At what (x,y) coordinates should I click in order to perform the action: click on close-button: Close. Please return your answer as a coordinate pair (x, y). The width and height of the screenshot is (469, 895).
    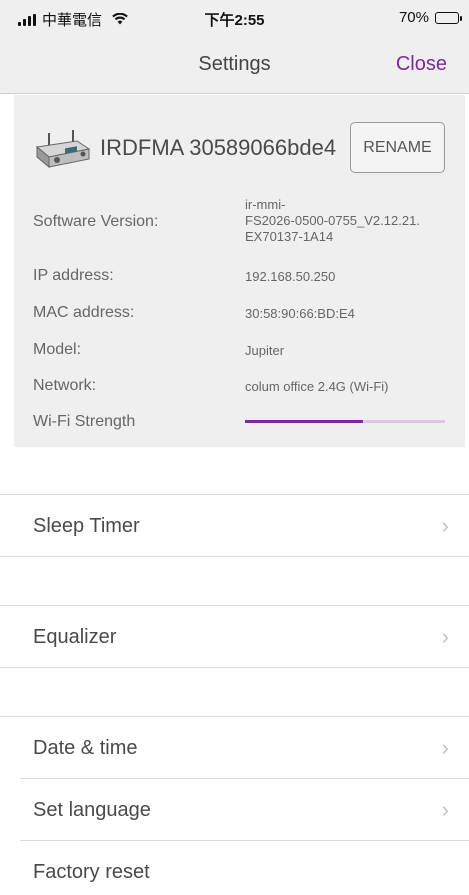
    Looking at the image, I should click on (421, 64).